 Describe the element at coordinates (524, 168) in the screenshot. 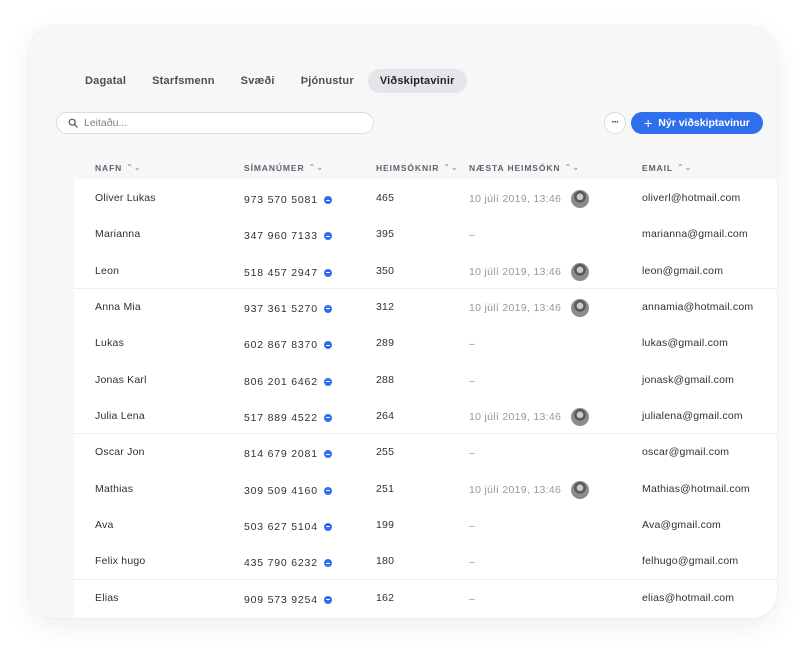

I see `column-header-next-visit: NÆSTA HEIMSÓKN ⌃⌄` at that location.